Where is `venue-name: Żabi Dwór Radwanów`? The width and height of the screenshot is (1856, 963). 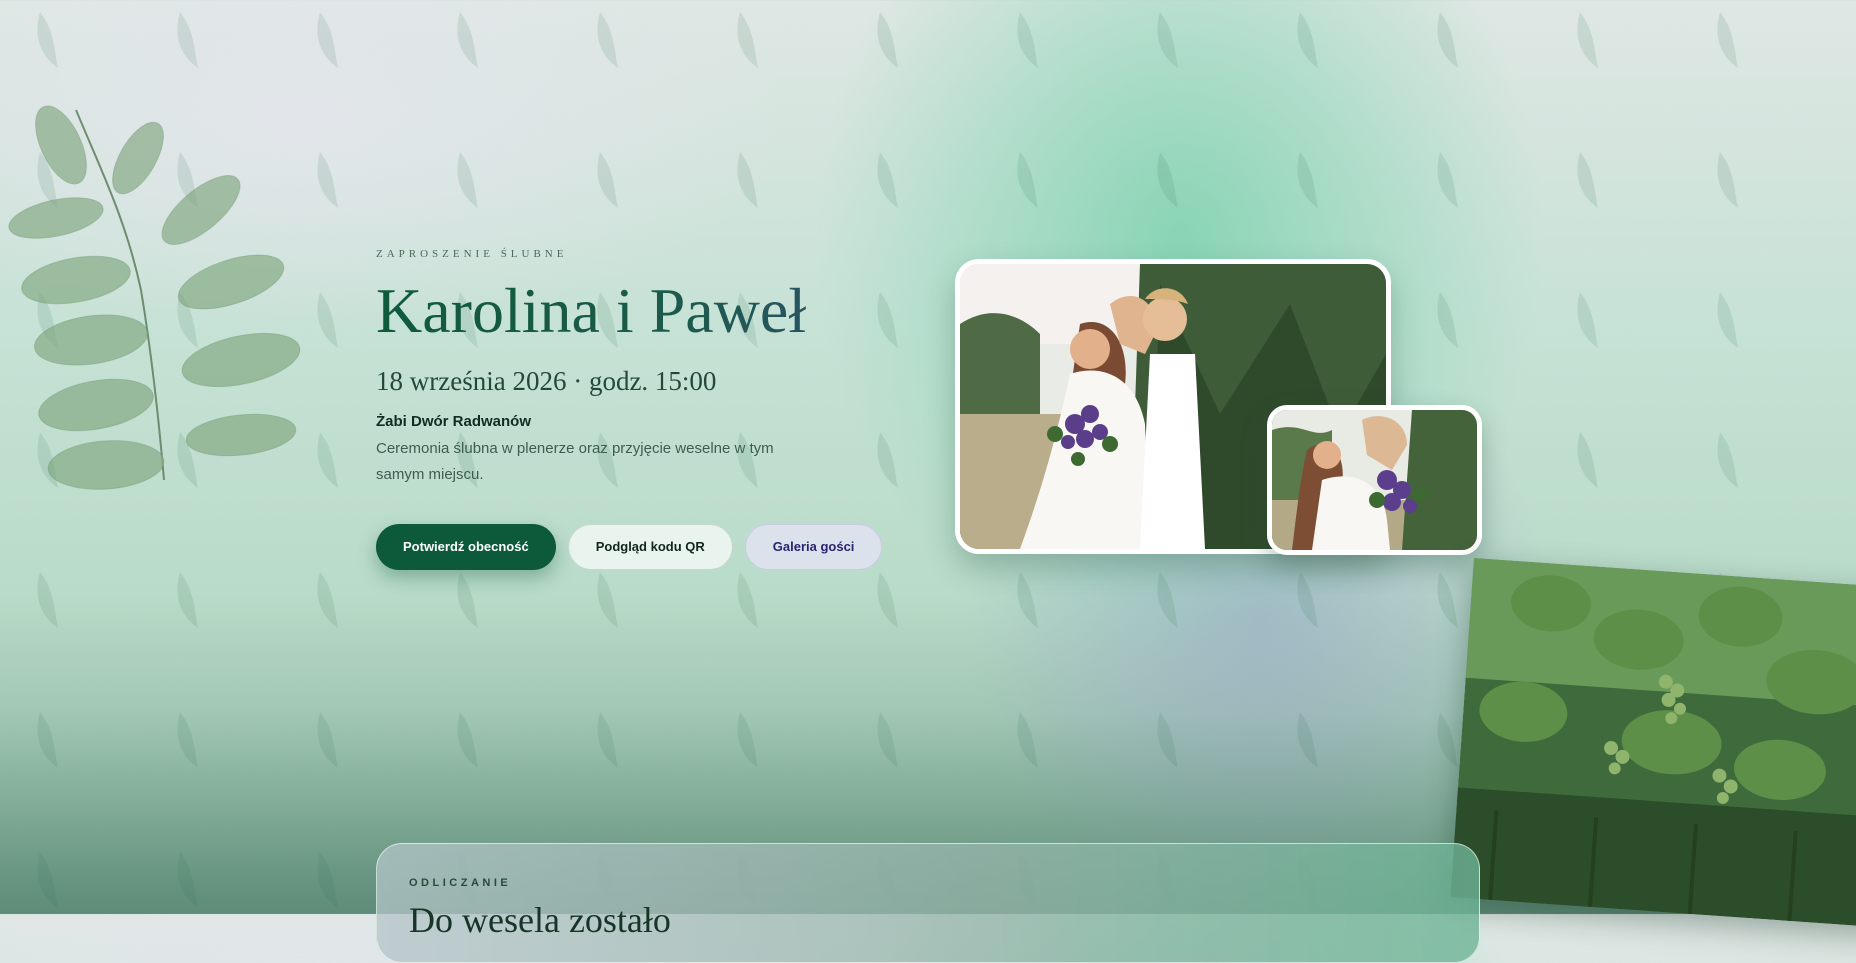
venue-name: Żabi Dwór Radwanów is located at coordinates (454, 421).